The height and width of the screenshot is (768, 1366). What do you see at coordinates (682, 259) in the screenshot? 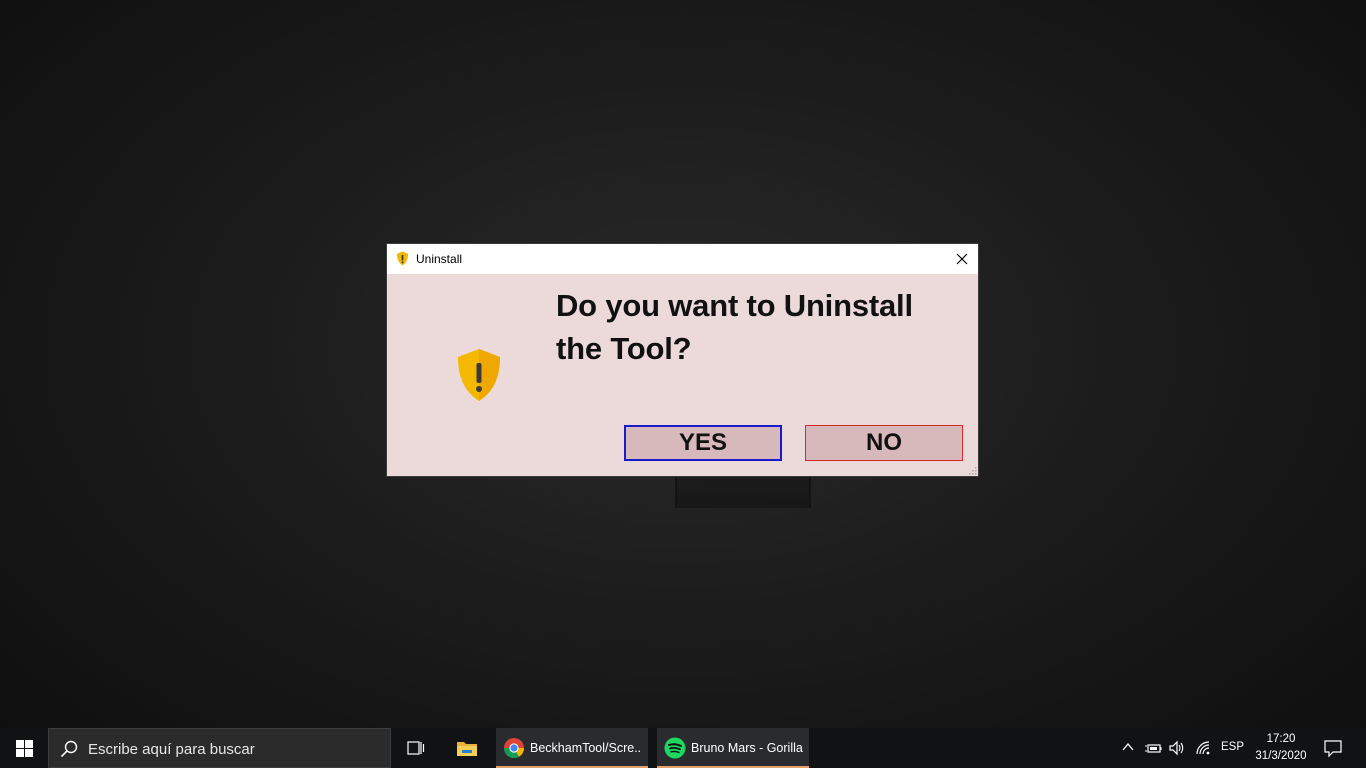
I see `dialog-titlebar: Uninstall` at bounding box center [682, 259].